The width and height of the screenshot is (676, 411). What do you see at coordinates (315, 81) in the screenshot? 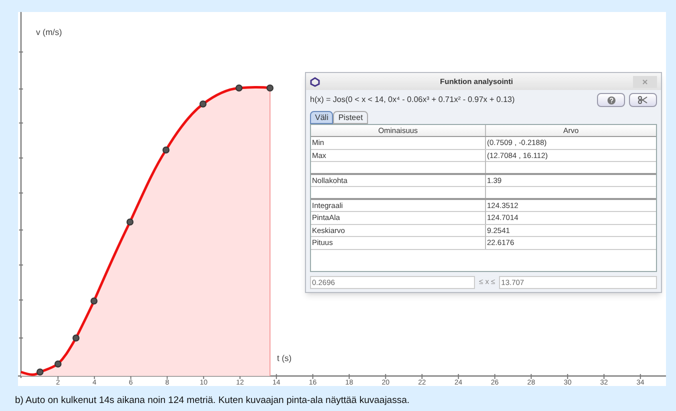
I see `app-icon` at bounding box center [315, 81].